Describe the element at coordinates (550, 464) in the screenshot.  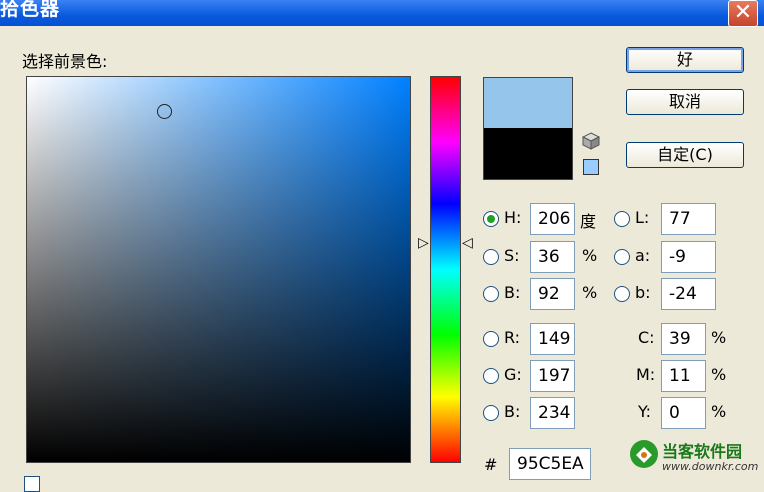
I see `field-hex: 95C5EA` at that location.